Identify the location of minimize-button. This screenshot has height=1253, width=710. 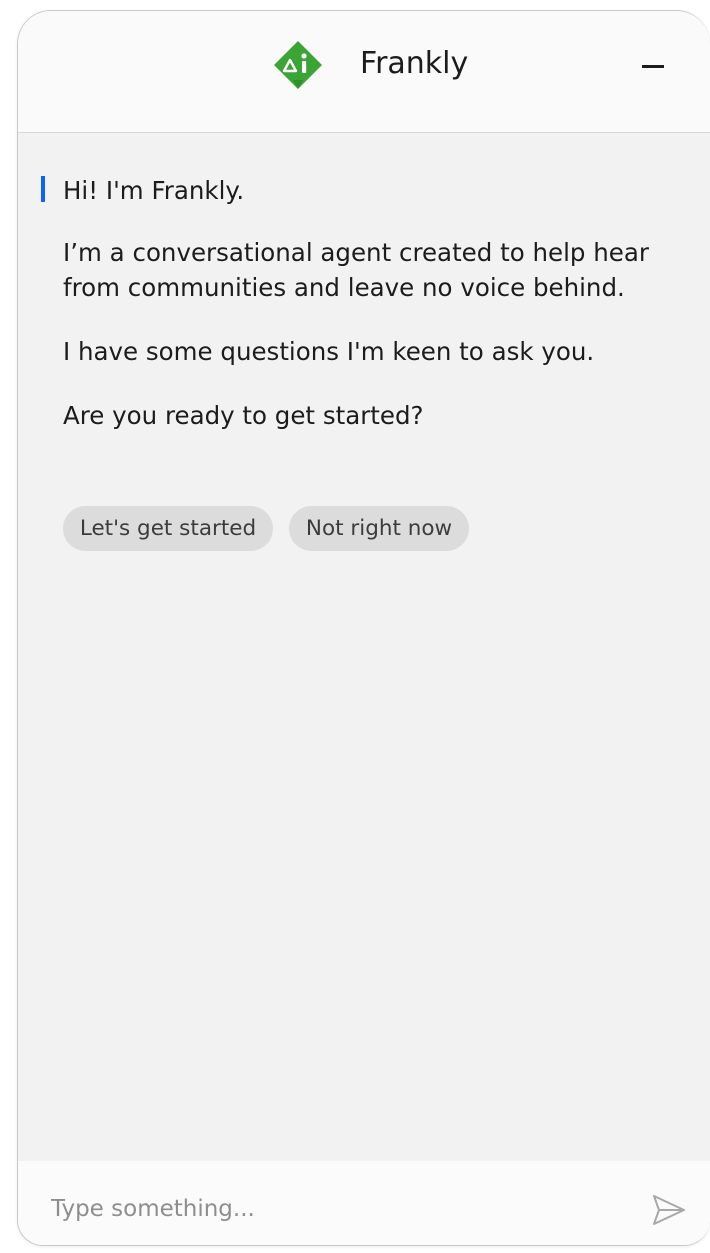
(655, 66).